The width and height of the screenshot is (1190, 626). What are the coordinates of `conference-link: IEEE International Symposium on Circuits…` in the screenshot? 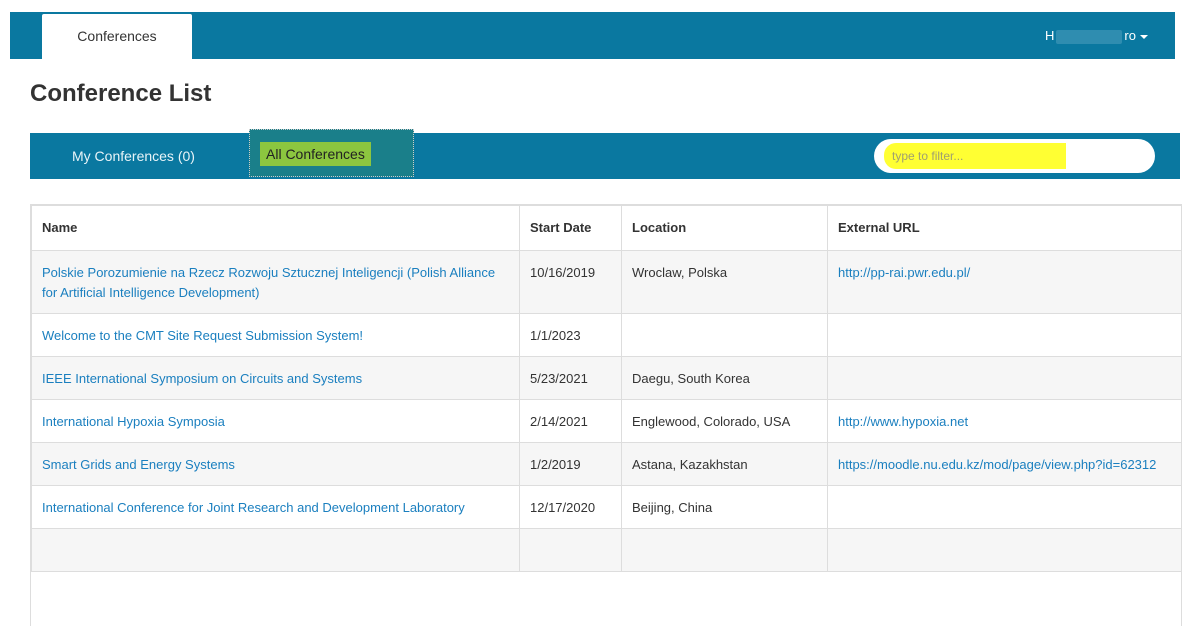 It's located at (202, 378).